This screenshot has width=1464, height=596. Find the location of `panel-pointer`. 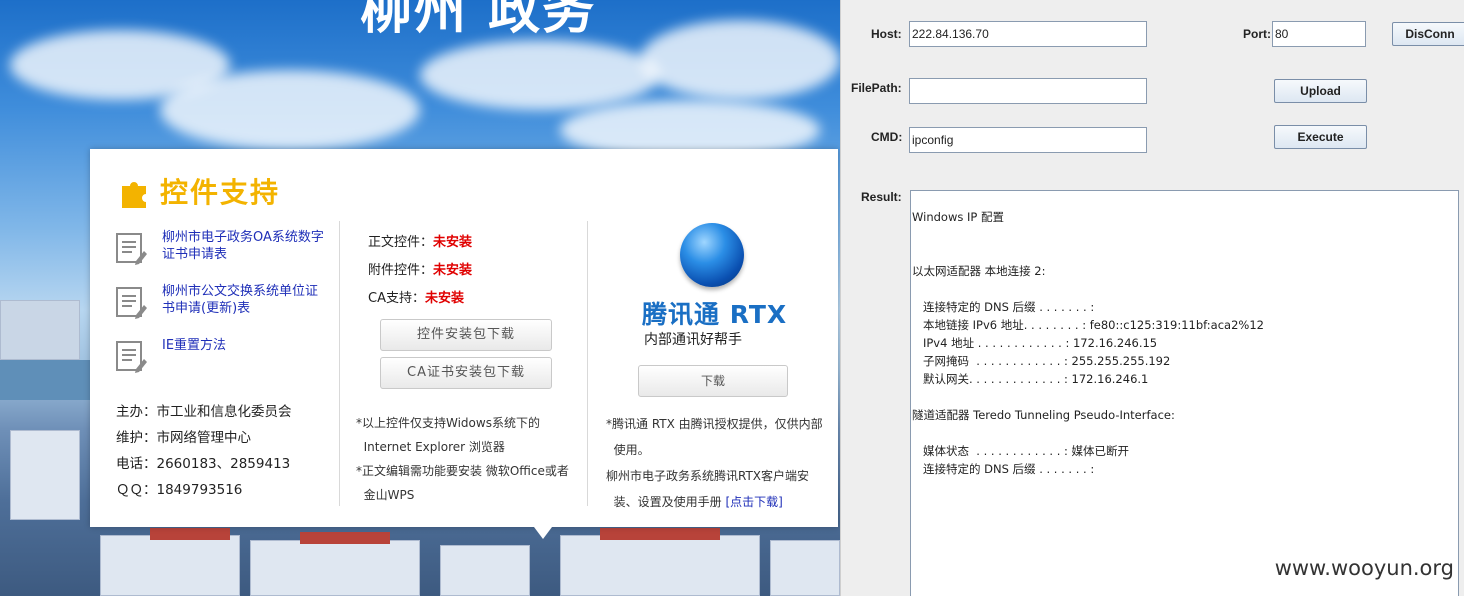

panel-pointer is located at coordinates (543, 533).